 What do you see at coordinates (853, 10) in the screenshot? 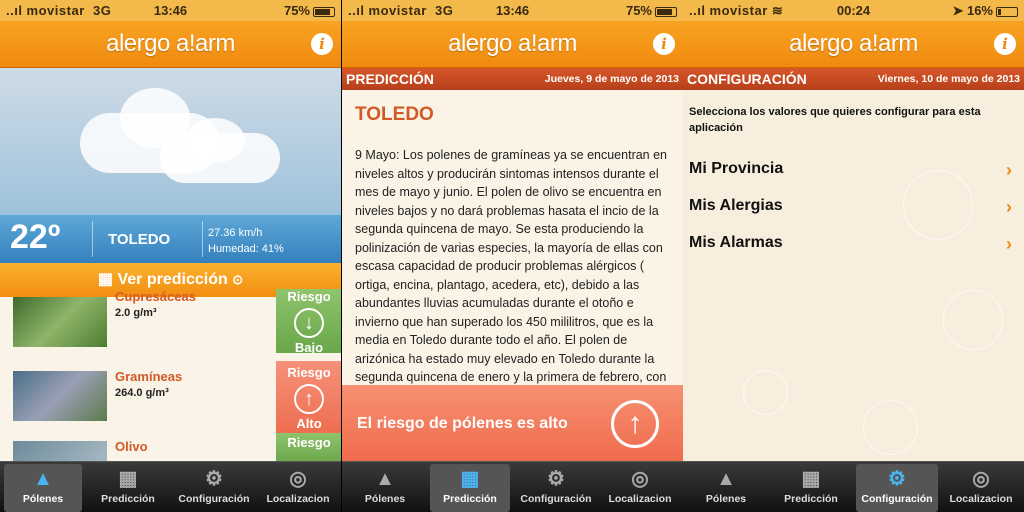
I see `status-bar: ..ıl movistar ≋ 00:24 ➤ 16%` at bounding box center [853, 10].